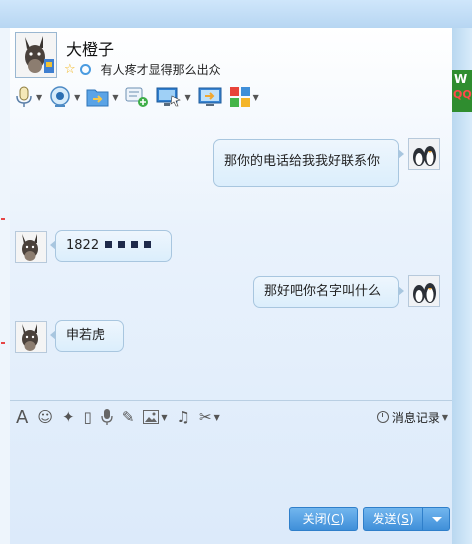 This screenshot has width=472, height=544. What do you see at coordinates (231, 469) in the screenshot?
I see `message-input` at bounding box center [231, 469].